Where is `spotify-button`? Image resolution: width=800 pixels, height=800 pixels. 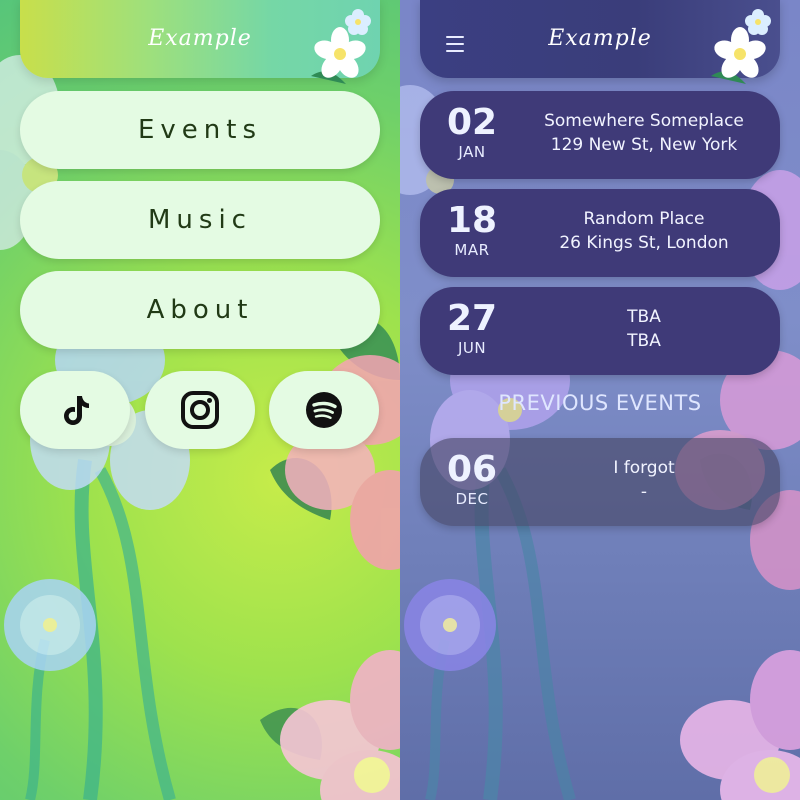
spotify-button is located at coordinates (324, 410).